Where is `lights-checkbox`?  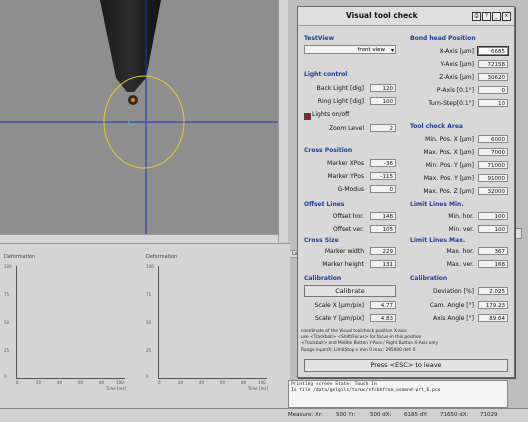
lights-checkbox is located at coordinates (307, 116).